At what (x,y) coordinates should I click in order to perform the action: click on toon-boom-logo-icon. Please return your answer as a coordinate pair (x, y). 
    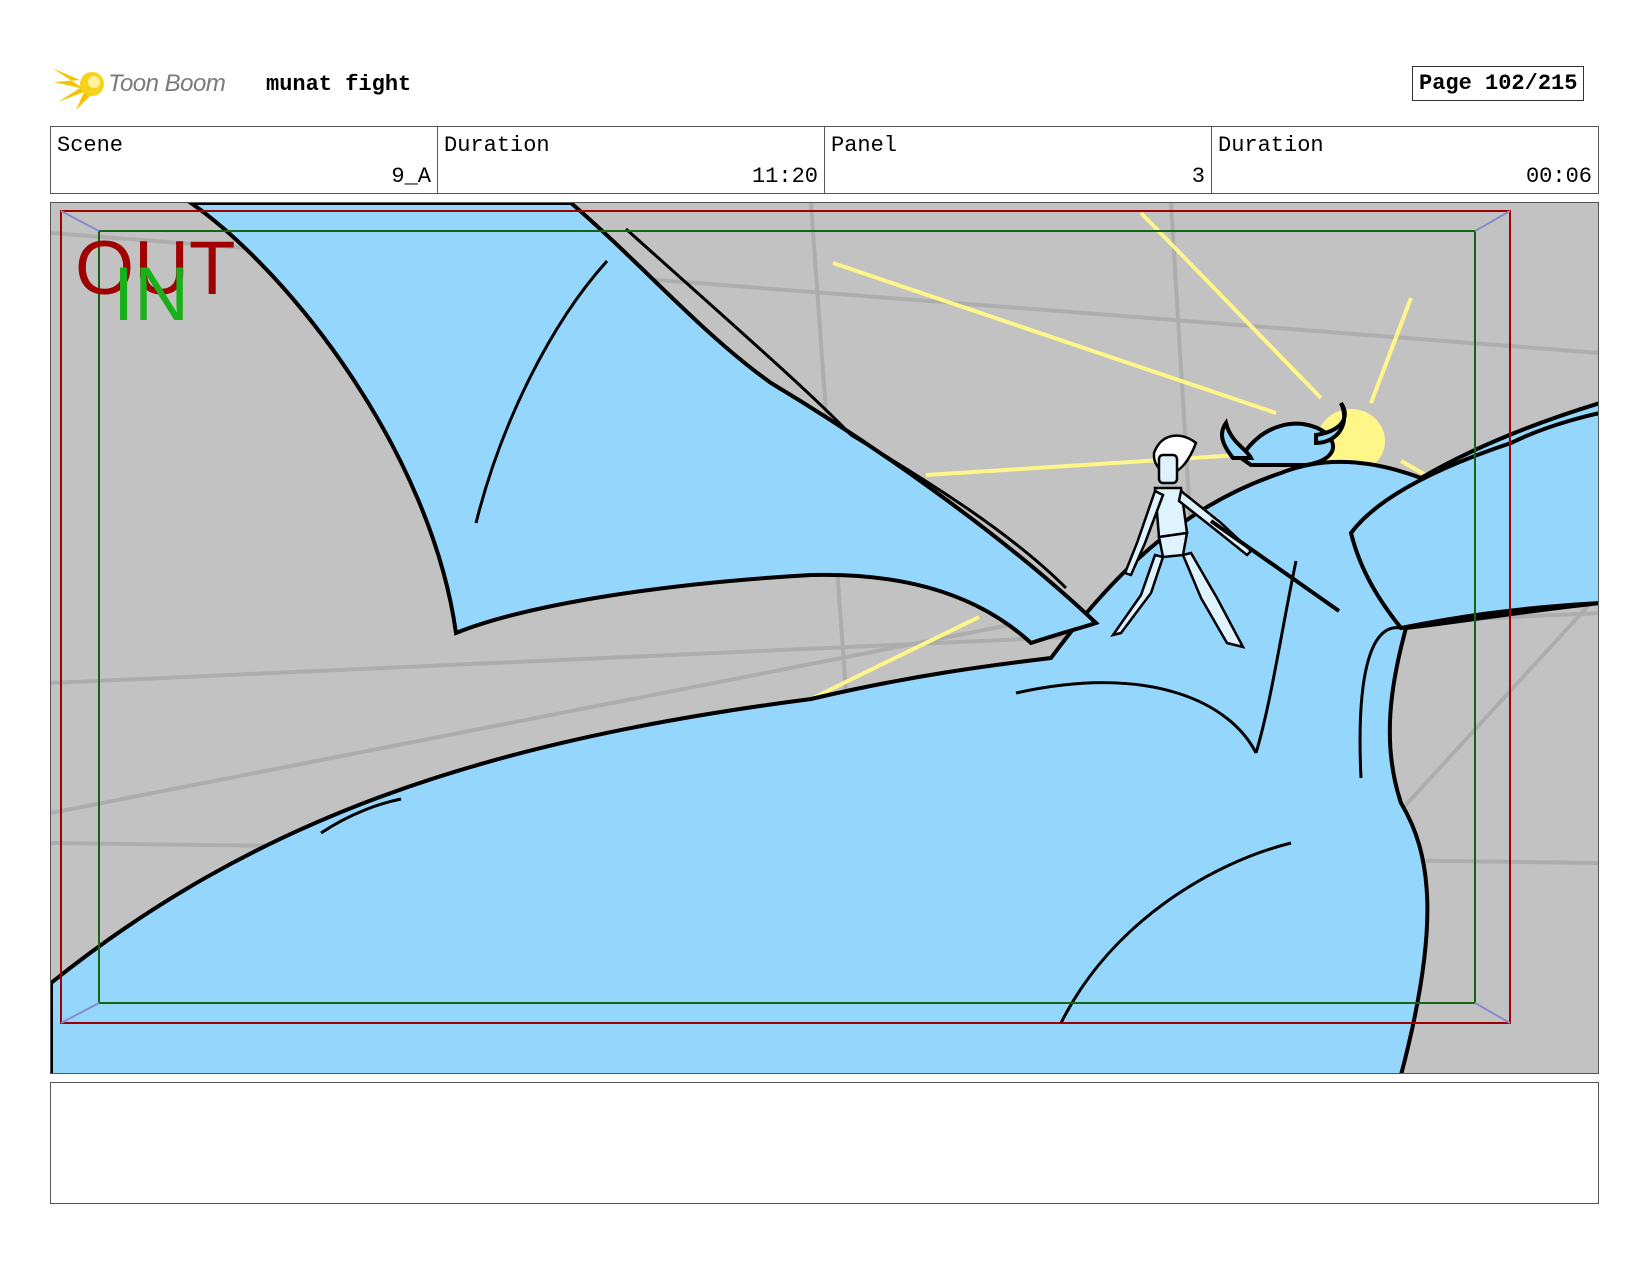
    Looking at the image, I should click on (78, 89).